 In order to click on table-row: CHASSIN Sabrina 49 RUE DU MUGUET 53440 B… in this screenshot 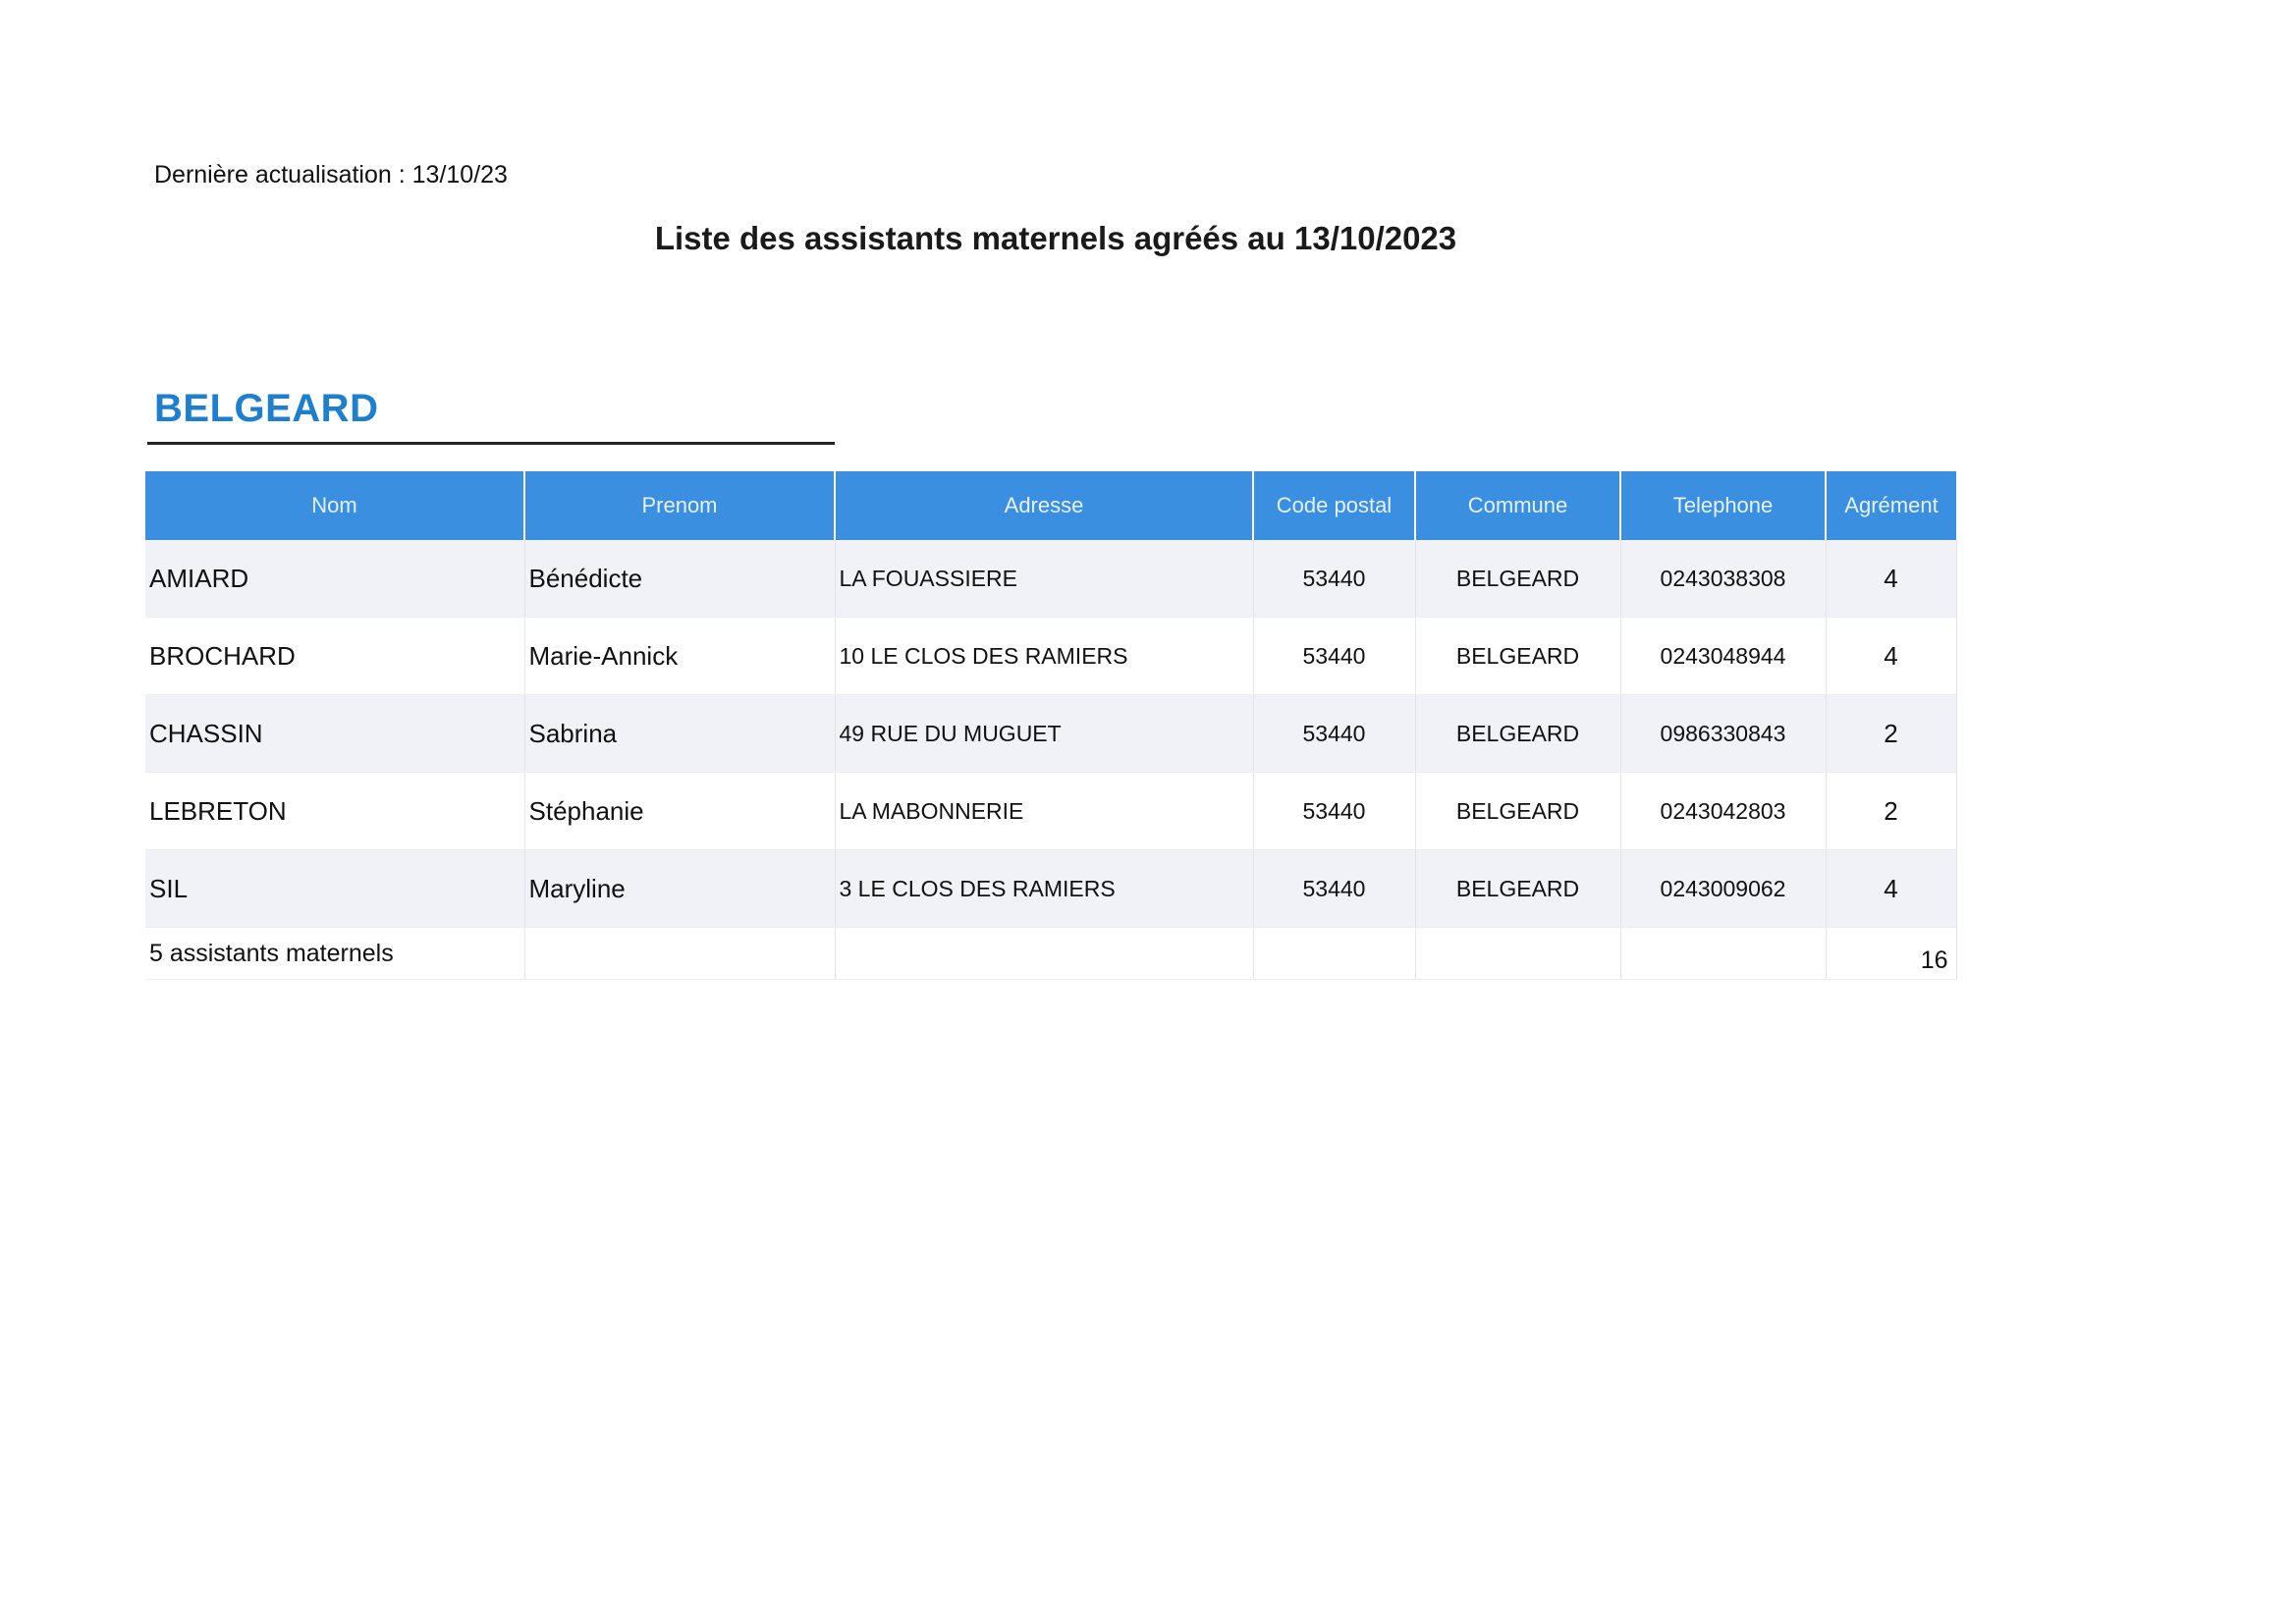, I will do `click(1051, 733)`.